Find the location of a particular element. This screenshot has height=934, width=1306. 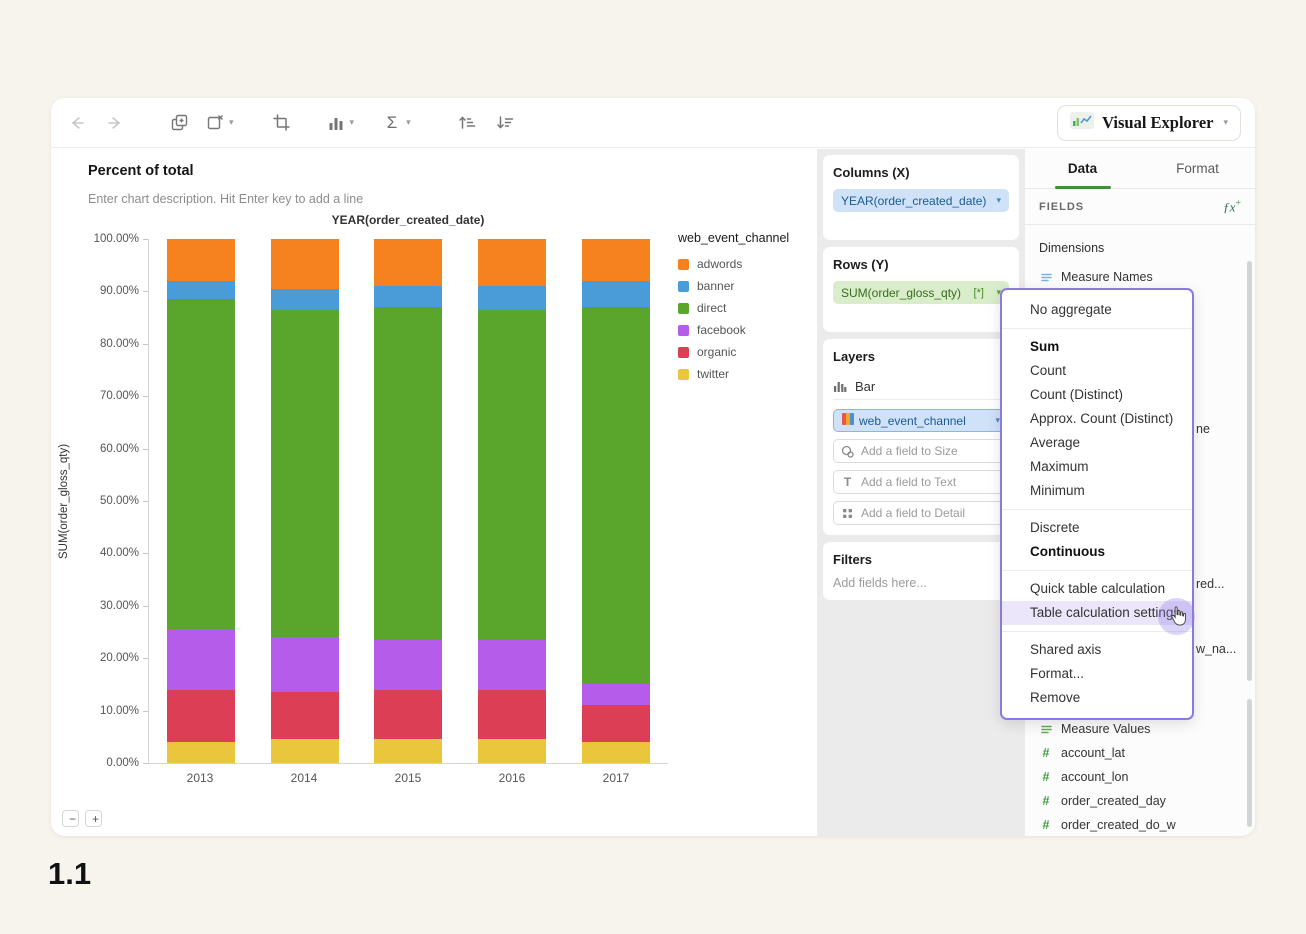

workbook-switcher: Visual Explorer ▾ is located at coordinates (1149, 122).